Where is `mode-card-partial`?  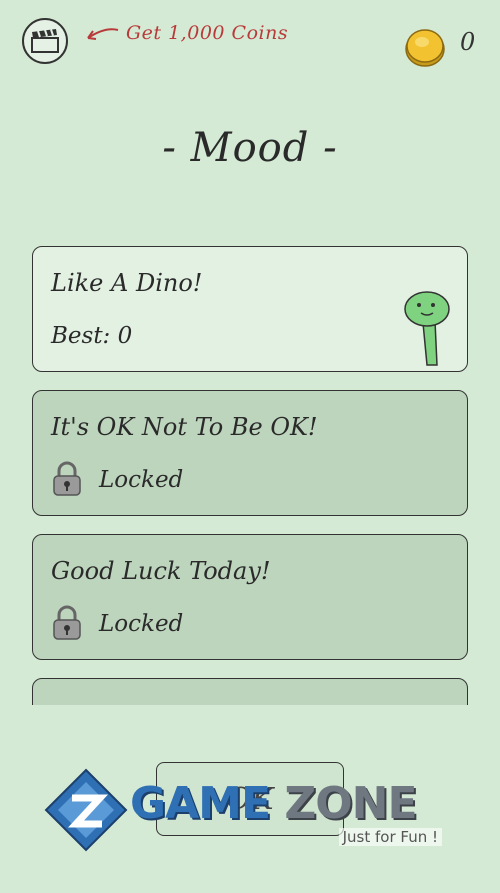
mode-card-partial is located at coordinates (250, 691).